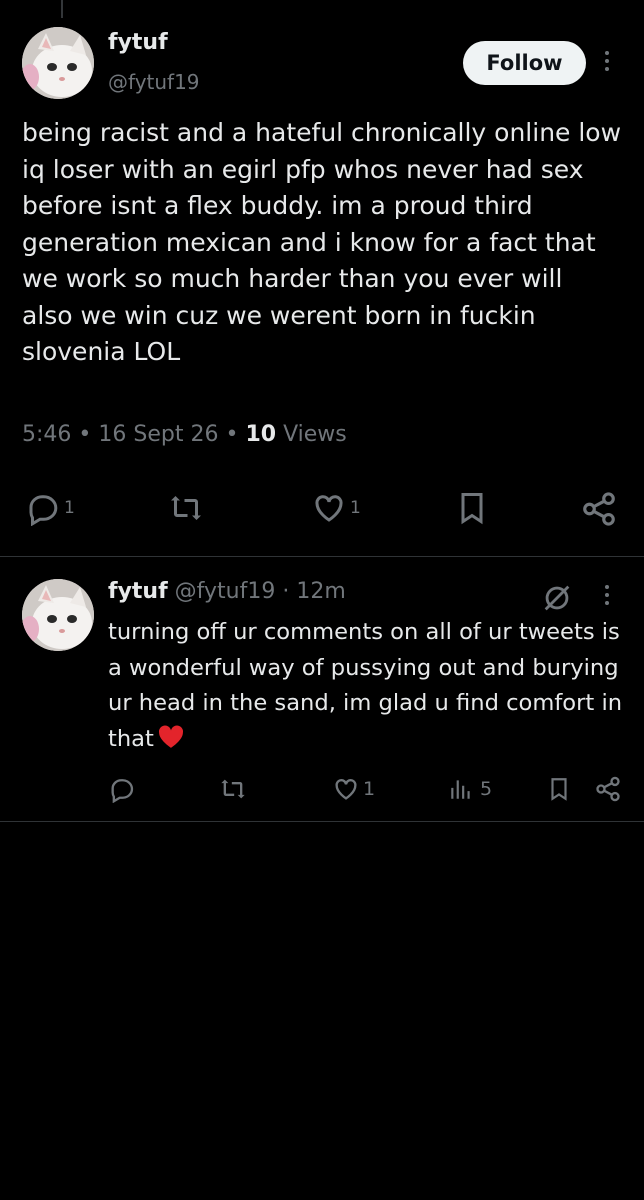 This screenshot has height=1200, width=644. What do you see at coordinates (557, 600) in the screenshot?
I see `conversation-muted-icon` at bounding box center [557, 600].